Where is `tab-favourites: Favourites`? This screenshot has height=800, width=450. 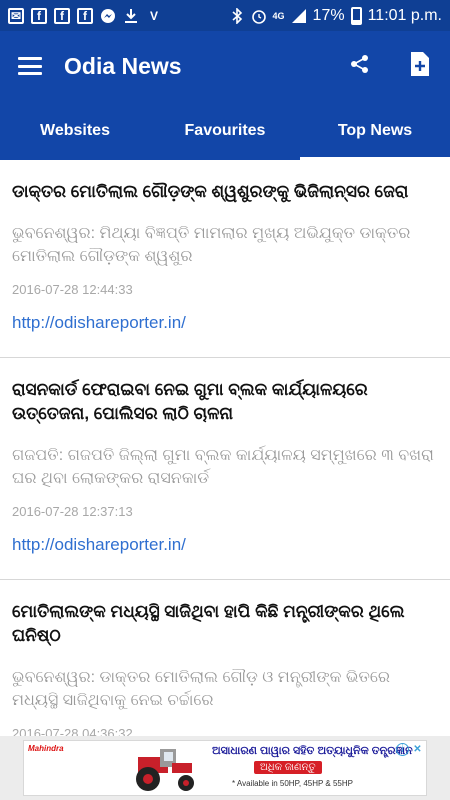 tab-favourites: Favourites is located at coordinates (225, 130).